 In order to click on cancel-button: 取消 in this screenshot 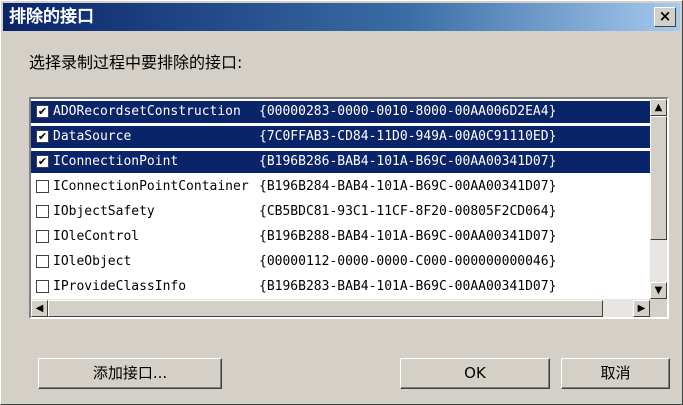, I will do `click(615, 373)`.